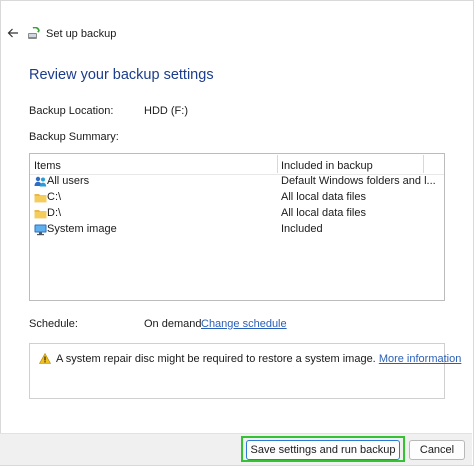 This screenshot has height=466, width=474. What do you see at coordinates (71, 111) in the screenshot?
I see `backup-location-label: Backup Location:` at bounding box center [71, 111].